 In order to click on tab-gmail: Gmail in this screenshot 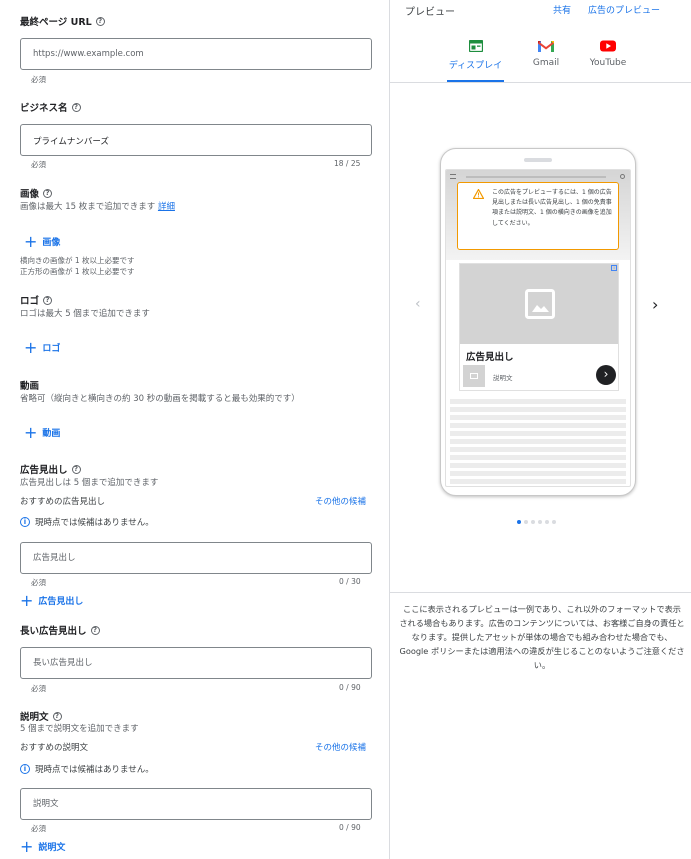, I will do `click(546, 54)`.